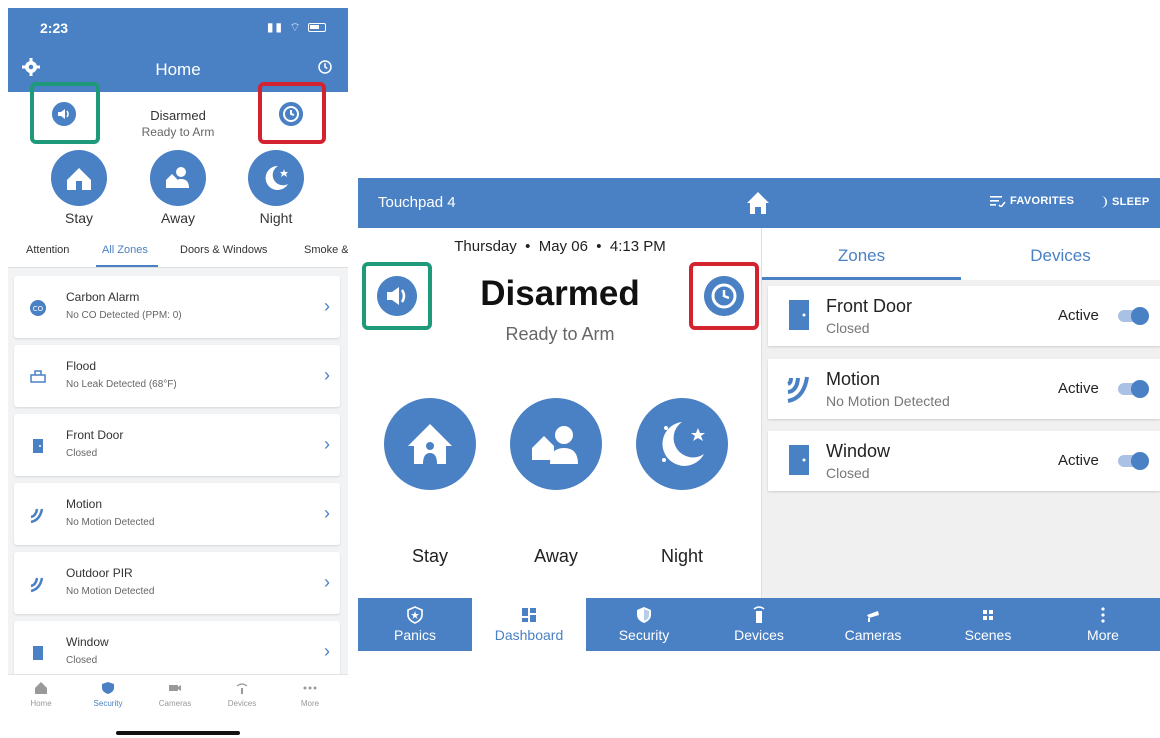 This screenshot has height=738, width=1160. I want to click on zone-card-motion: Motion No Motion Detected Active, so click(964, 389).